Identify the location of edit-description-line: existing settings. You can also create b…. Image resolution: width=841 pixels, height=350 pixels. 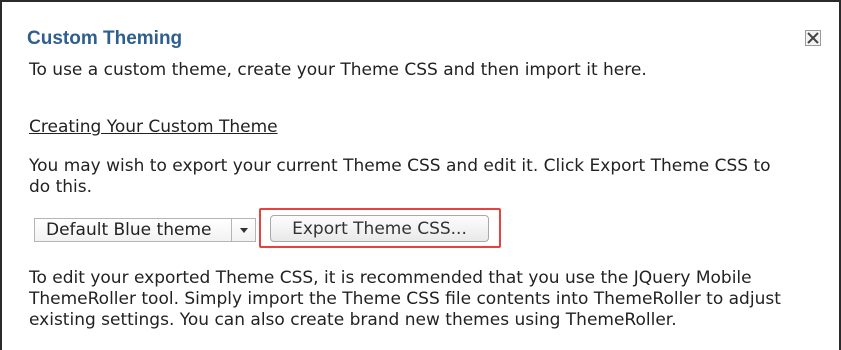
(353, 320).